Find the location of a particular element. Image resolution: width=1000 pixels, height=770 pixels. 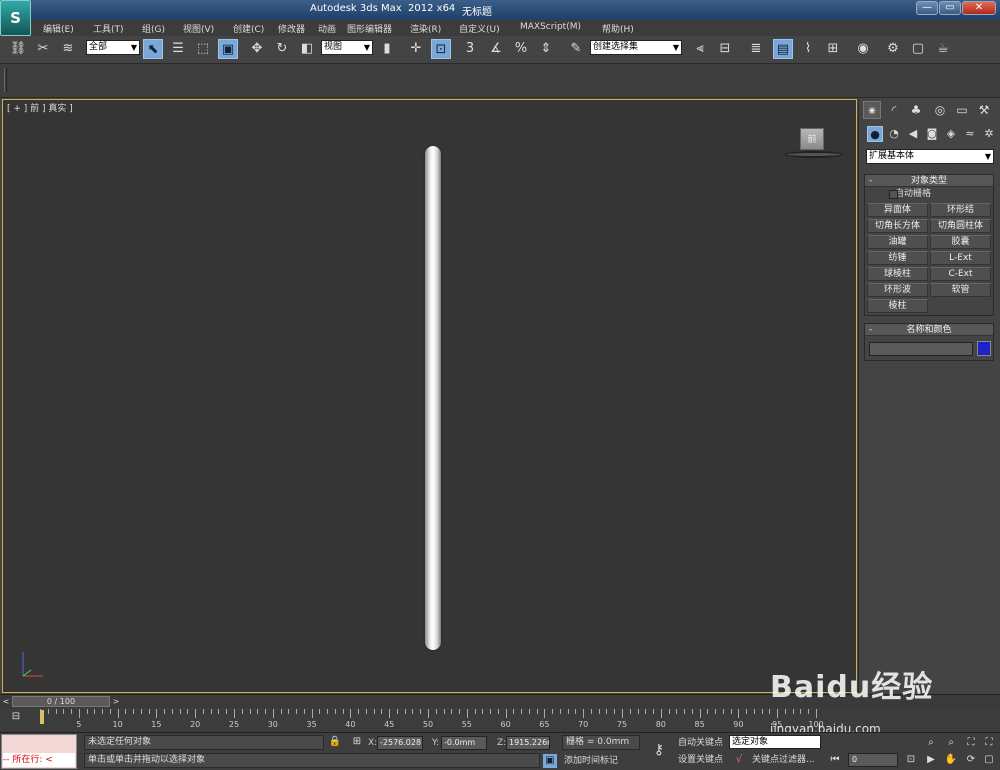

render-setup-icon: ⚙ is located at coordinates (893, 49).